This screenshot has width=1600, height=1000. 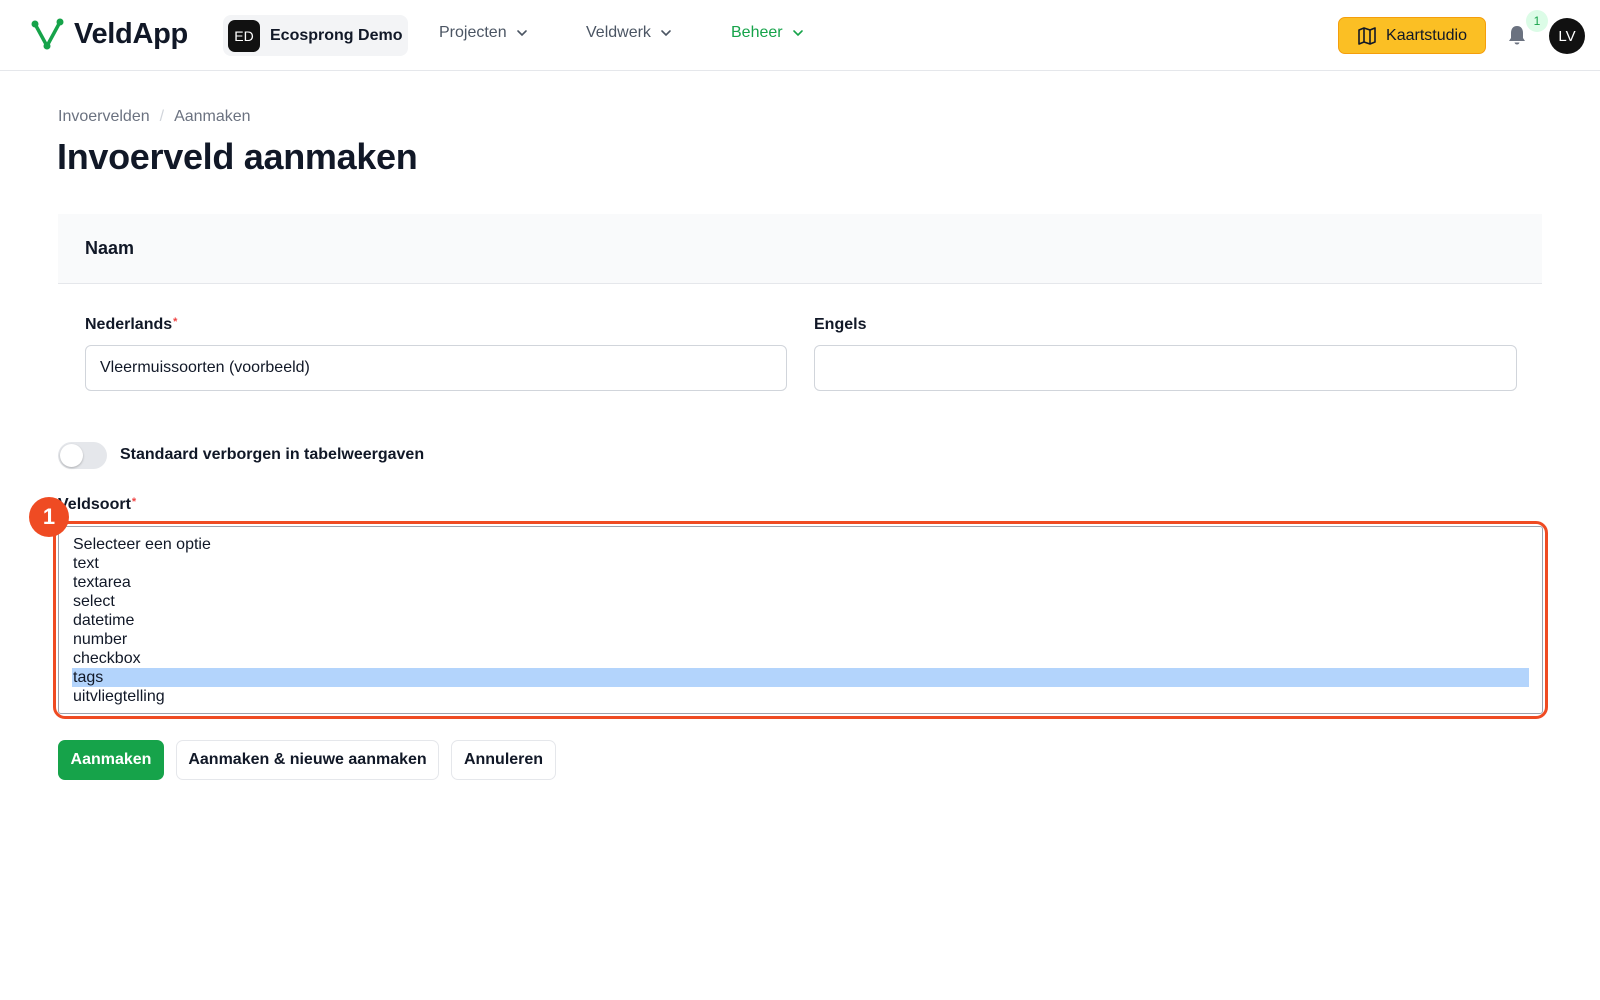 I want to click on tenant-name: Ecosprong Demo, so click(x=336, y=35).